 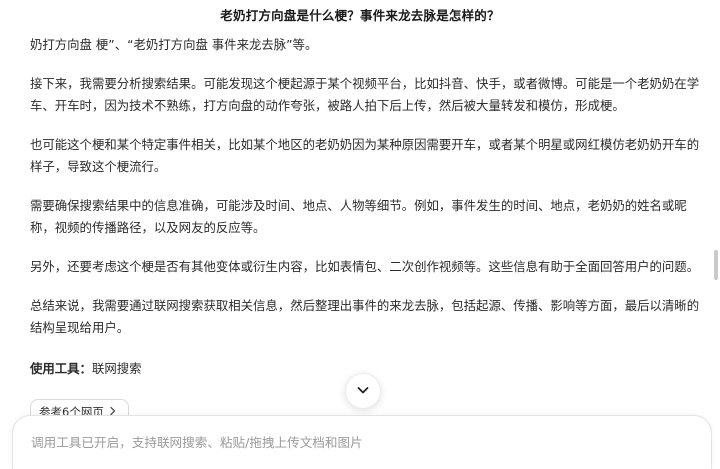 I want to click on scroll-to-bottom-button, so click(x=363, y=391).